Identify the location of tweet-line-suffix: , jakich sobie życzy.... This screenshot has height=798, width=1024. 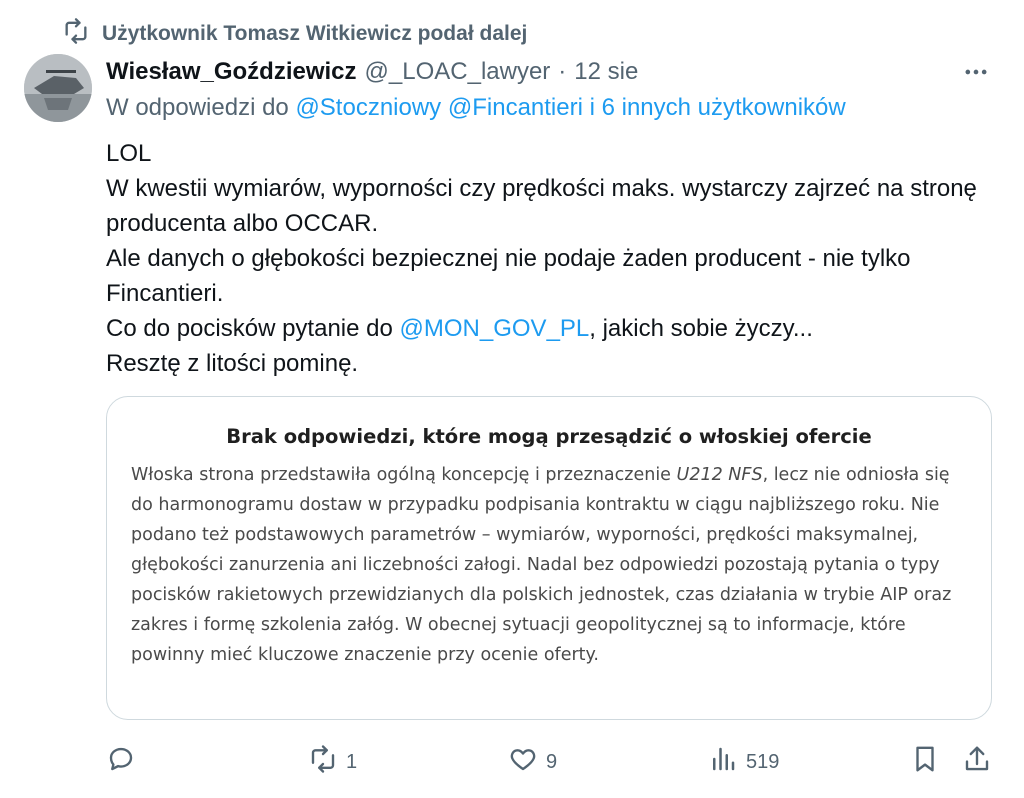
(701, 328).